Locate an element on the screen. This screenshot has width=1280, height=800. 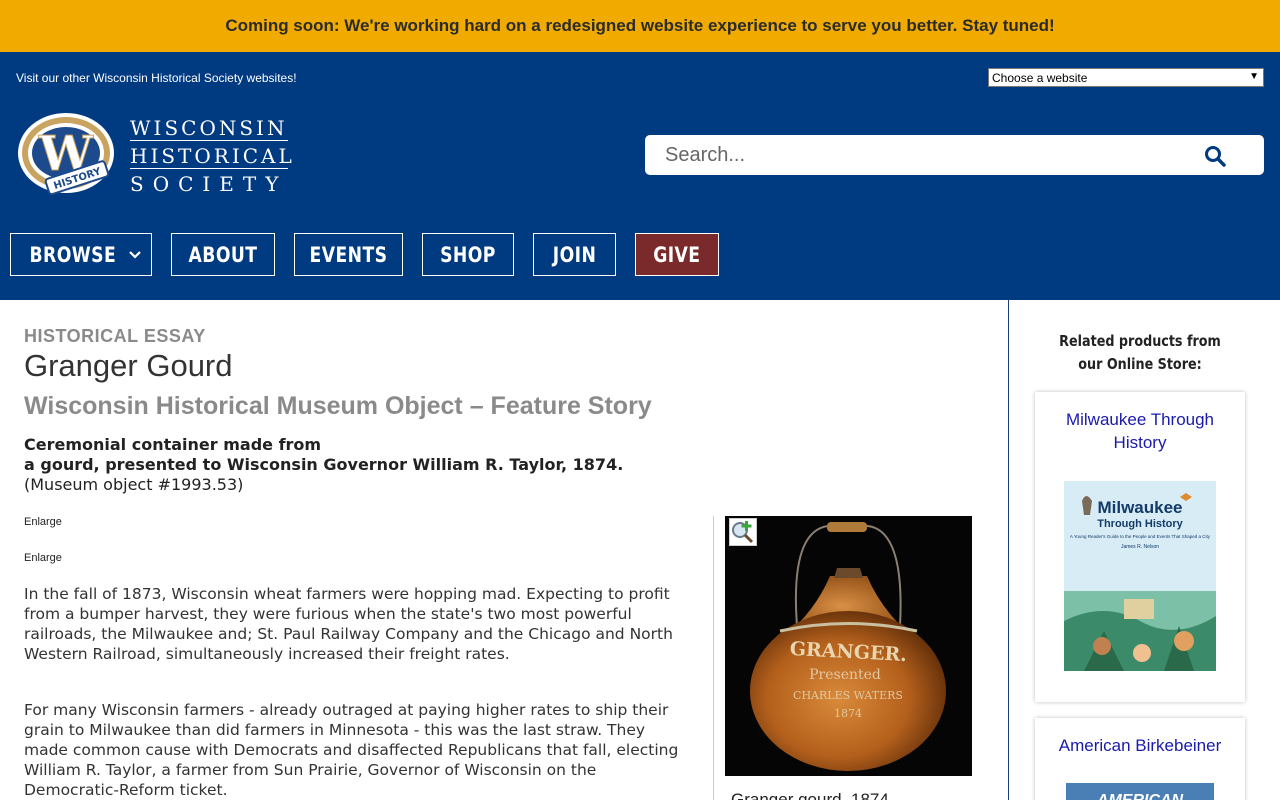
cover-author: James R. Nelson is located at coordinates (1140, 547).